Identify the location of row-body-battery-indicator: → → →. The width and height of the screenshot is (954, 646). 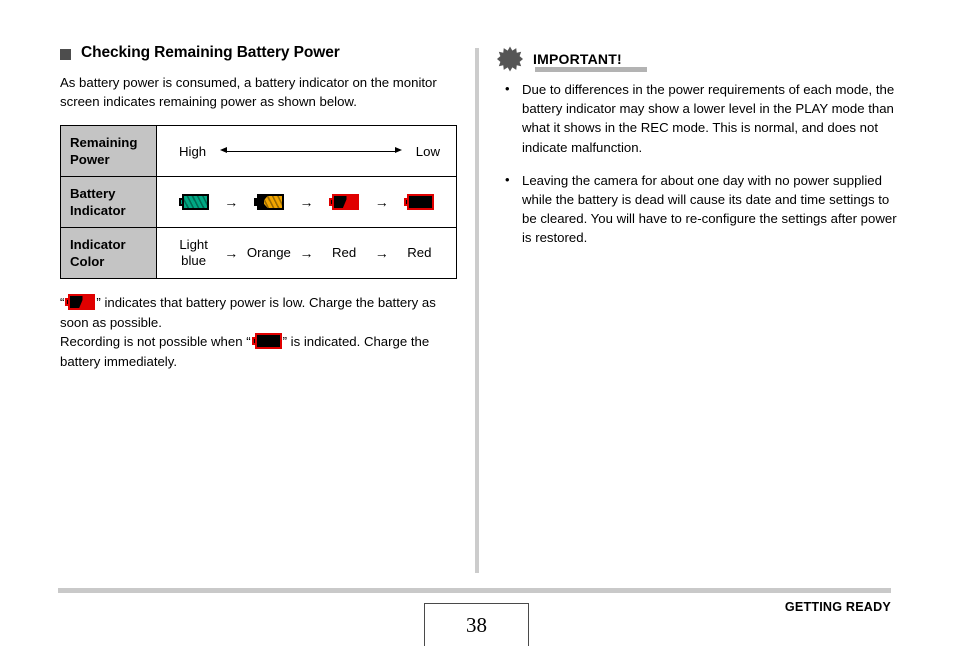
(306, 202).